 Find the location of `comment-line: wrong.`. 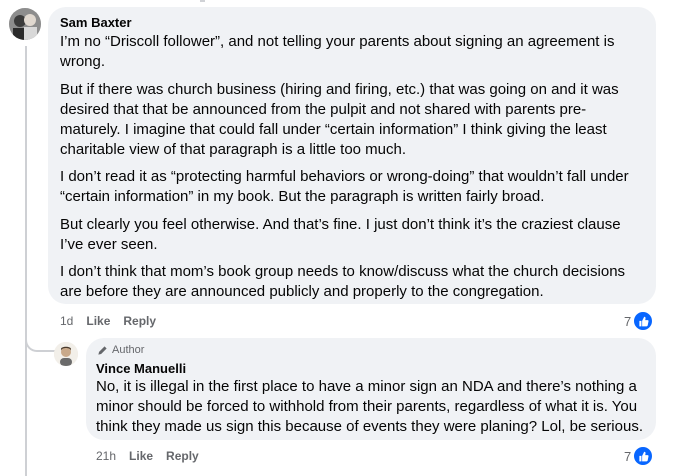

comment-line: wrong. is located at coordinates (83, 61).